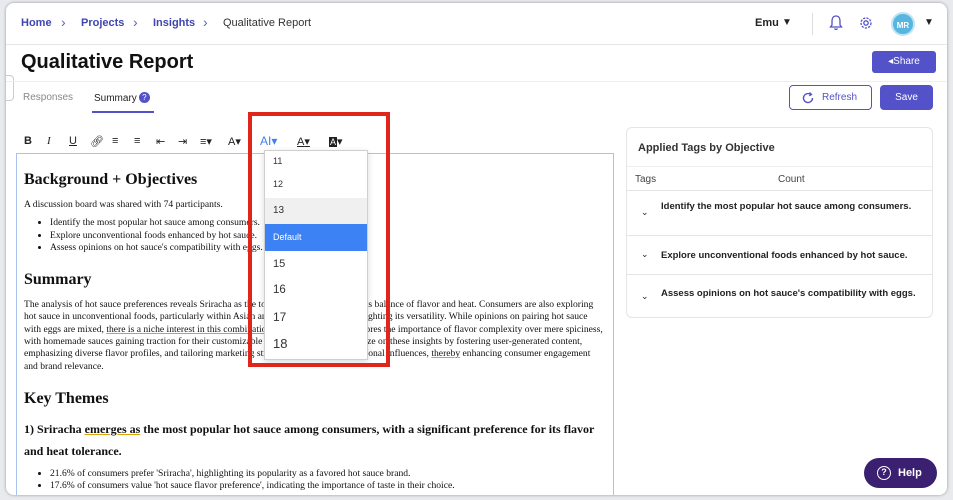  What do you see at coordinates (144, 97) in the screenshot?
I see `help-badge-icon: ?` at bounding box center [144, 97].